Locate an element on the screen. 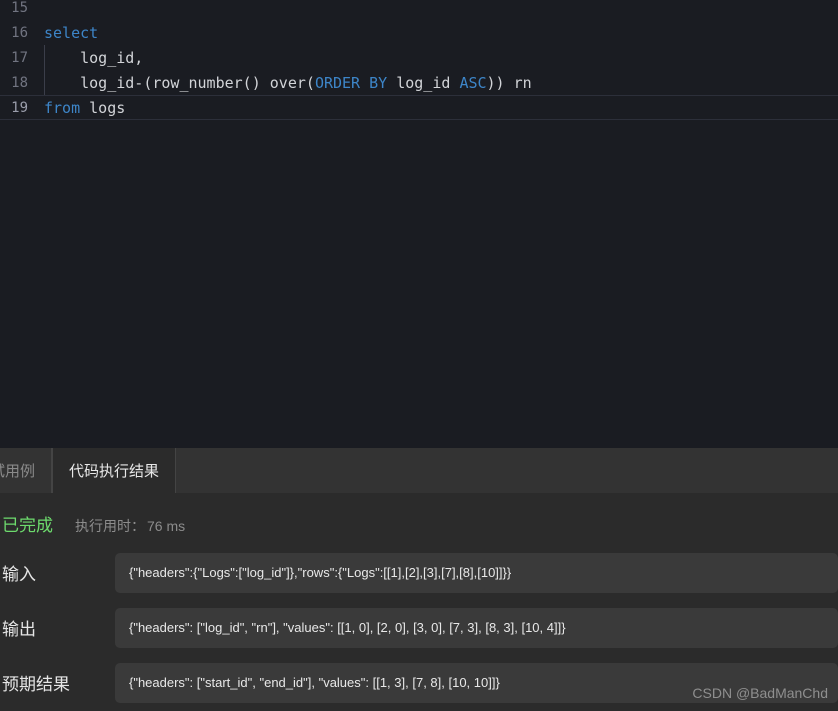 The image size is (838, 711). code-line: 15 is located at coordinates (419, 10).